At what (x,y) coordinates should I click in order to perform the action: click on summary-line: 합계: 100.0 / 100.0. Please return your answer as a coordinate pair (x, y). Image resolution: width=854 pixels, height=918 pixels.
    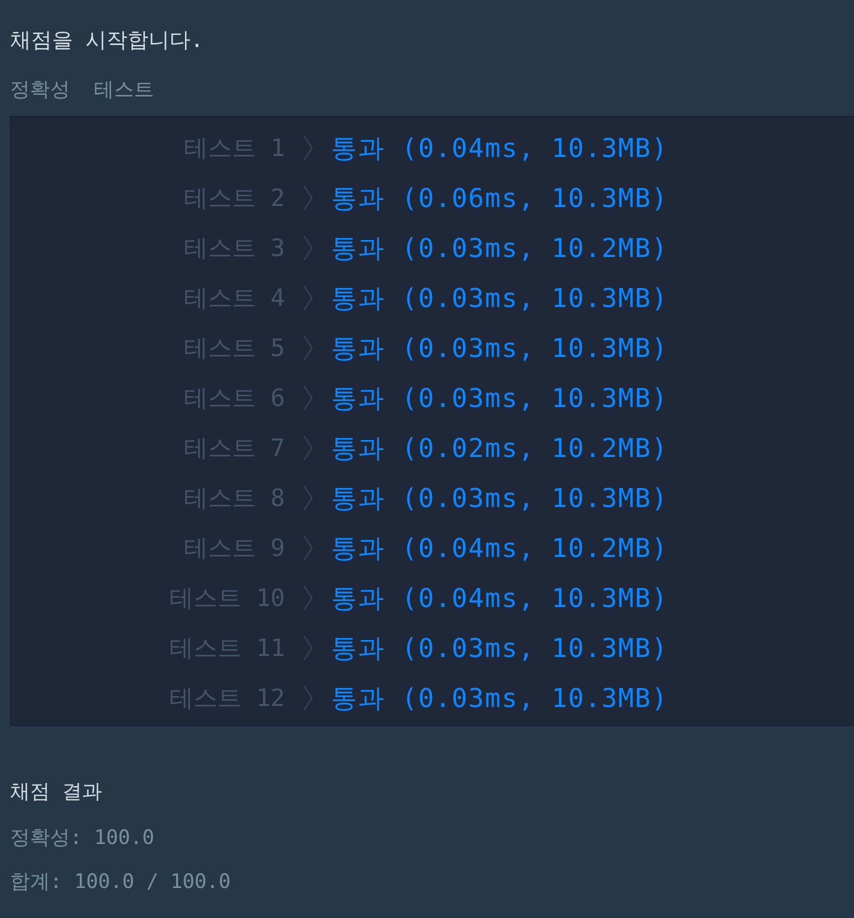
    Looking at the image, I should click on (120, 881).